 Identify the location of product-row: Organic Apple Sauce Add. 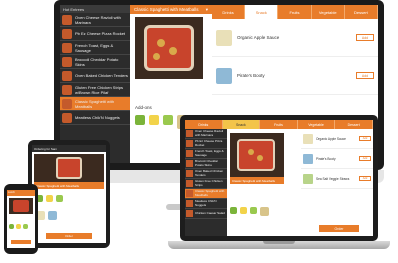
(337, 139).